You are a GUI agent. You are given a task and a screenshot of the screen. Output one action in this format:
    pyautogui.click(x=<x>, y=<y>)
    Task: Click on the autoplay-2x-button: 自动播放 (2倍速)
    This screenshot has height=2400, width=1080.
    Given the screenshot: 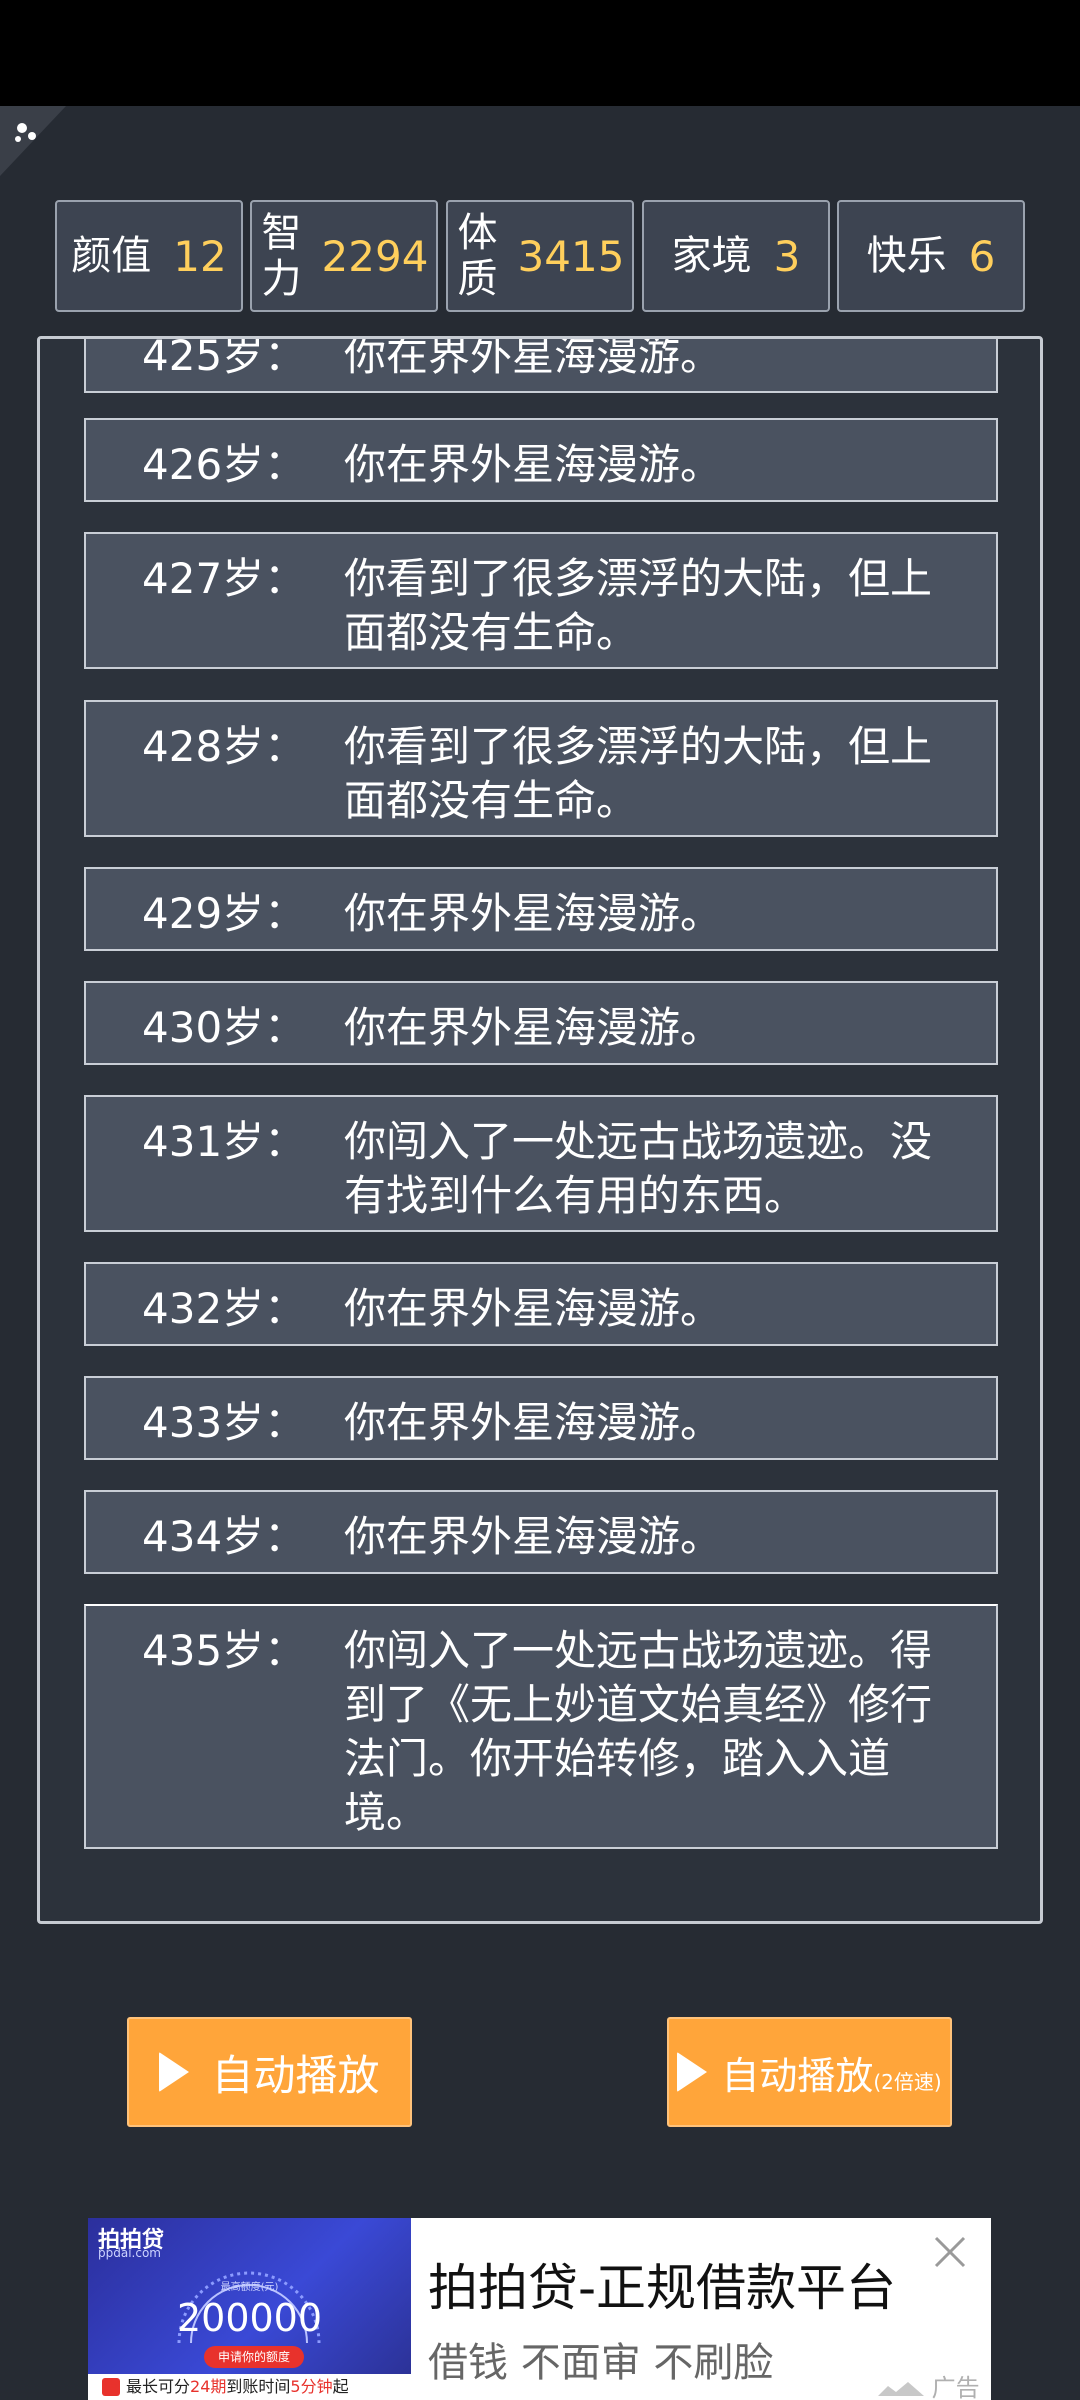 What is the action you would take?
    pyautogui.click(x=809, y=2072)
    